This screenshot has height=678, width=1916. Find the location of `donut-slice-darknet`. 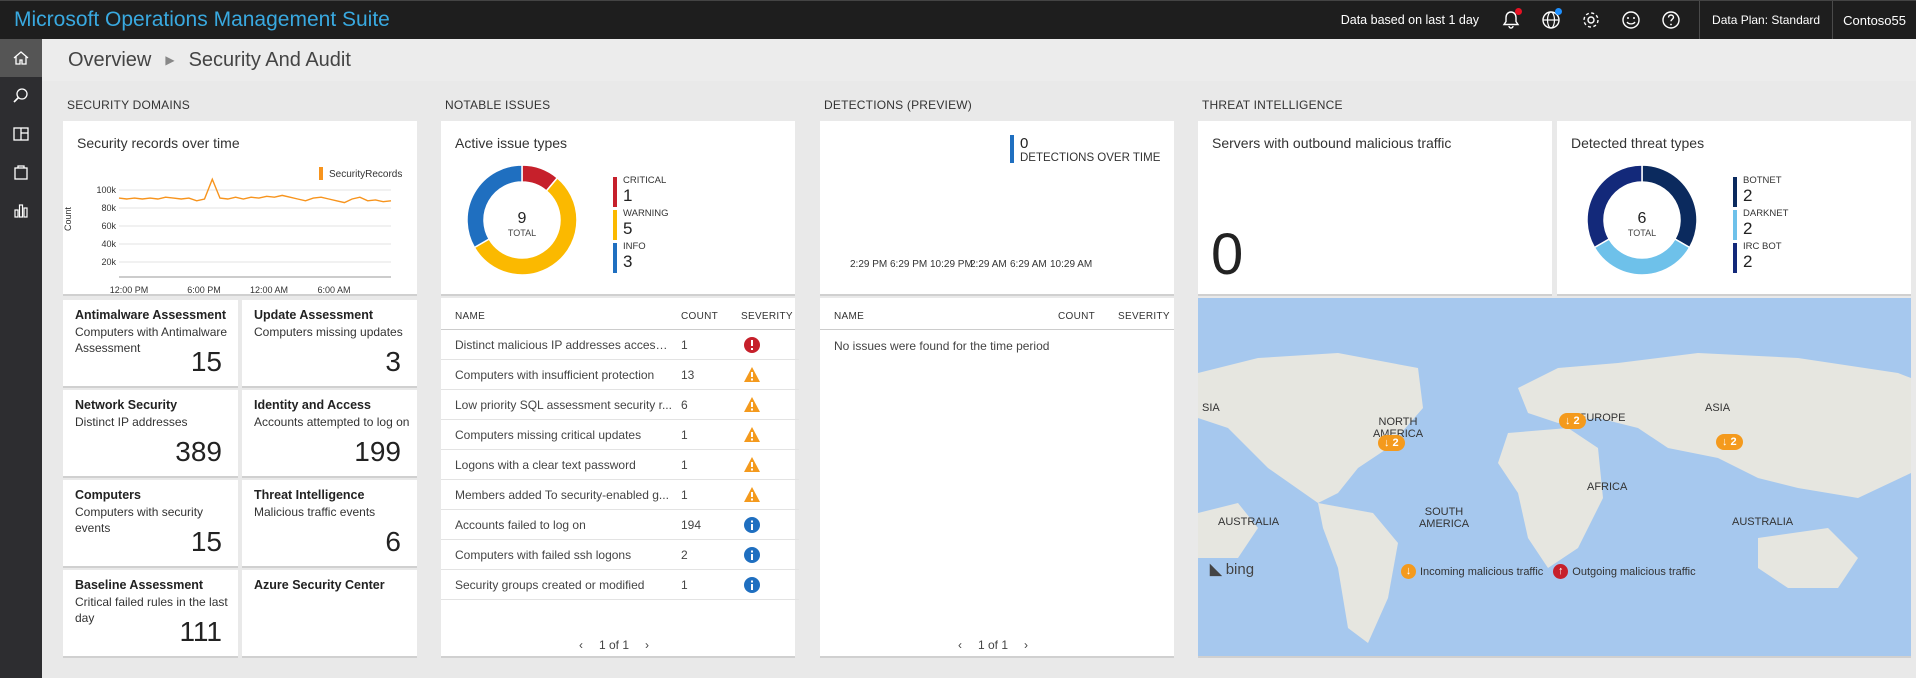

donut-slice-darknet is located at coordinates (1642, 256).